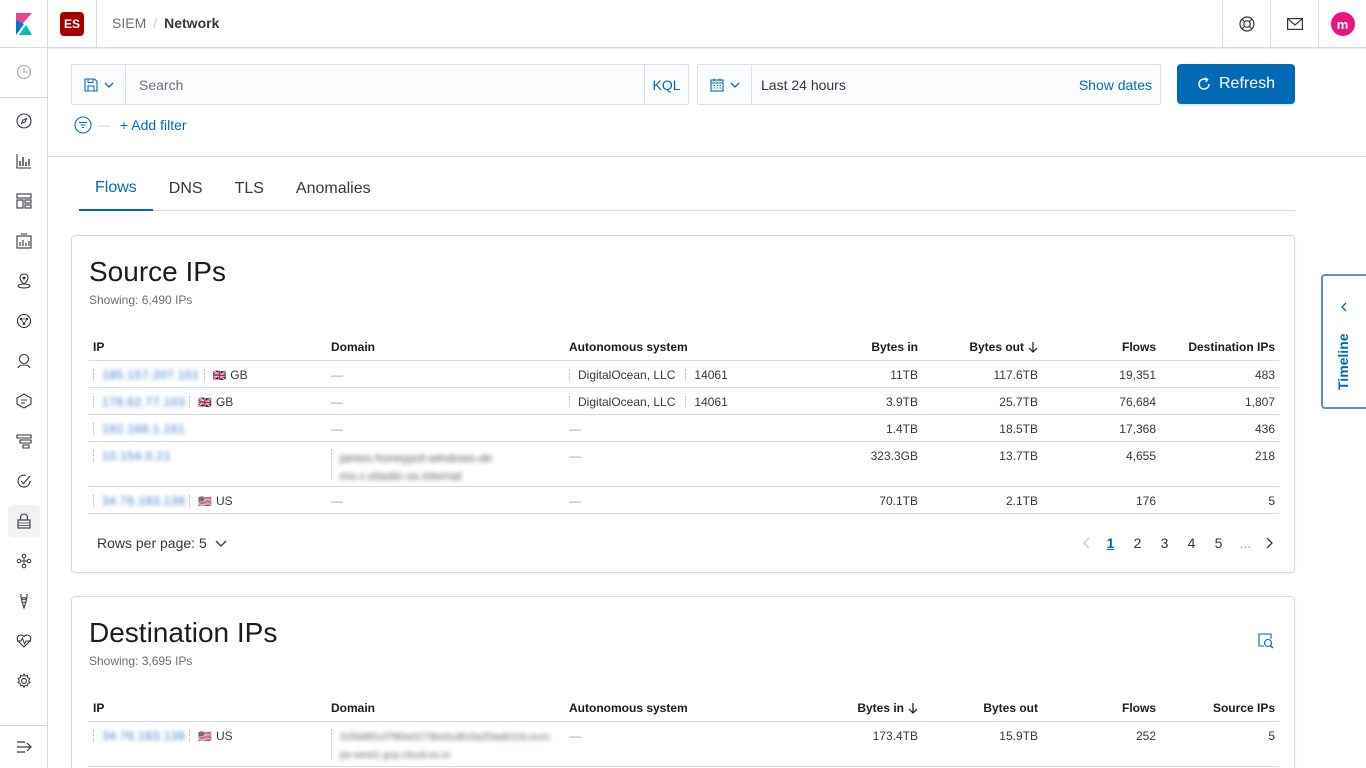  I want to click on side-navigation, so click(24, 408).